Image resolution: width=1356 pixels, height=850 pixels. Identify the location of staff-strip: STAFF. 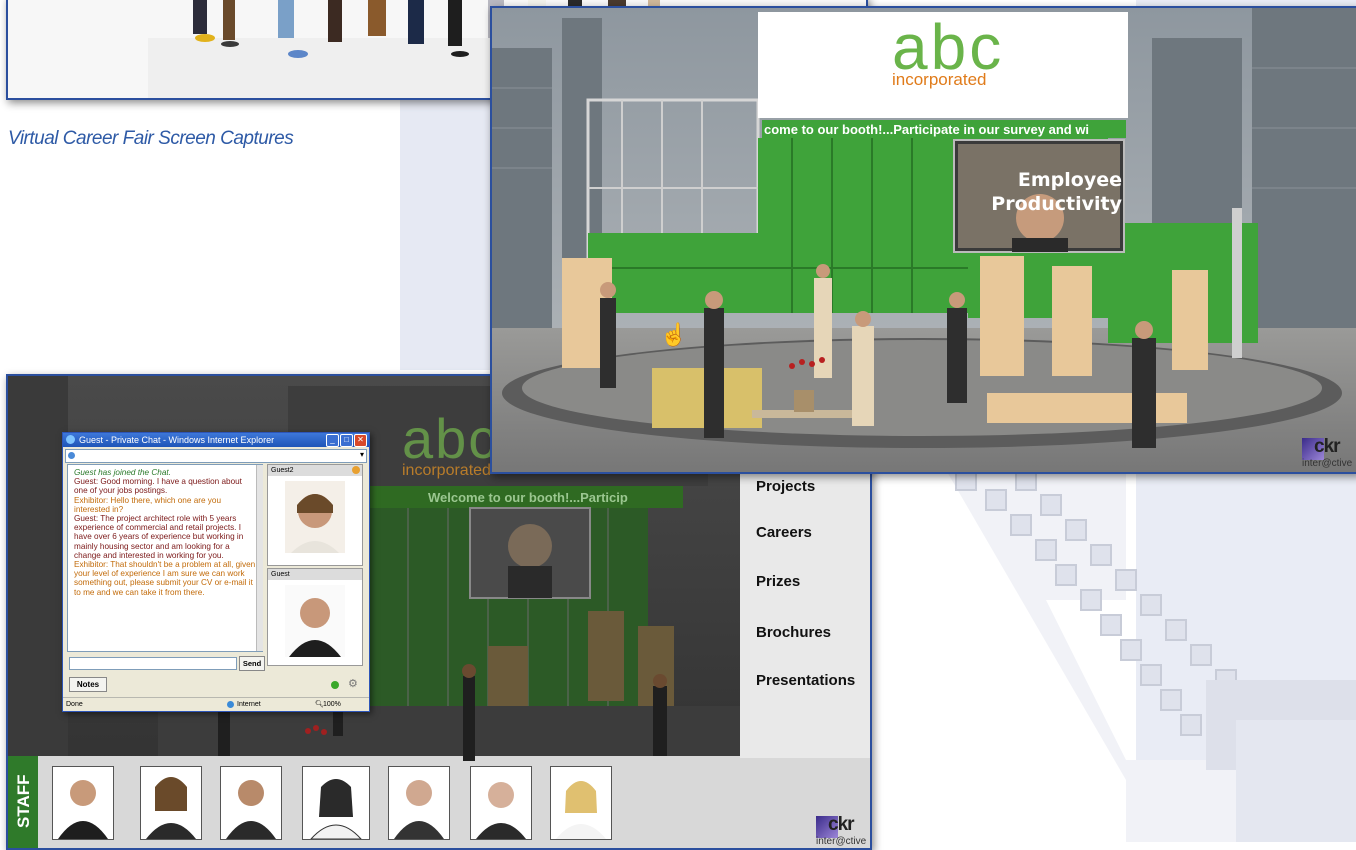
(439, 802).